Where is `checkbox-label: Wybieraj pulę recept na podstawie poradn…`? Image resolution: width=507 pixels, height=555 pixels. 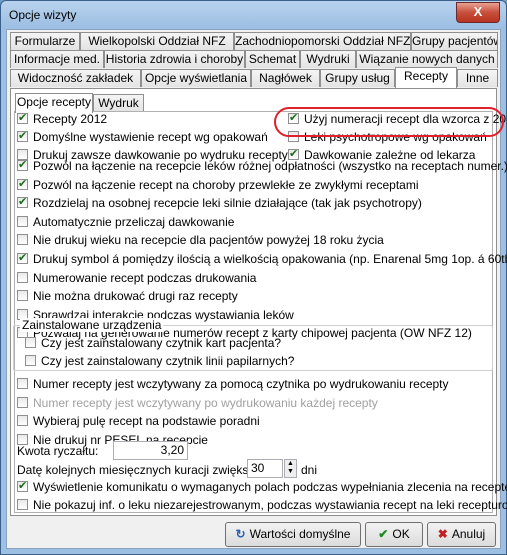 checkbox-label: Wybieraj pulę recept na podstawie poradn… is located at coordinates (146, 421).